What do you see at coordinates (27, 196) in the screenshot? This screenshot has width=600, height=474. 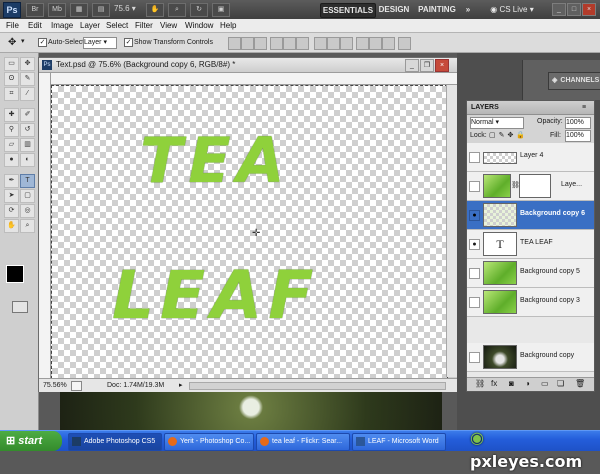 I see `shape-tool-icon: ▢` at bounding box center [27, 196].